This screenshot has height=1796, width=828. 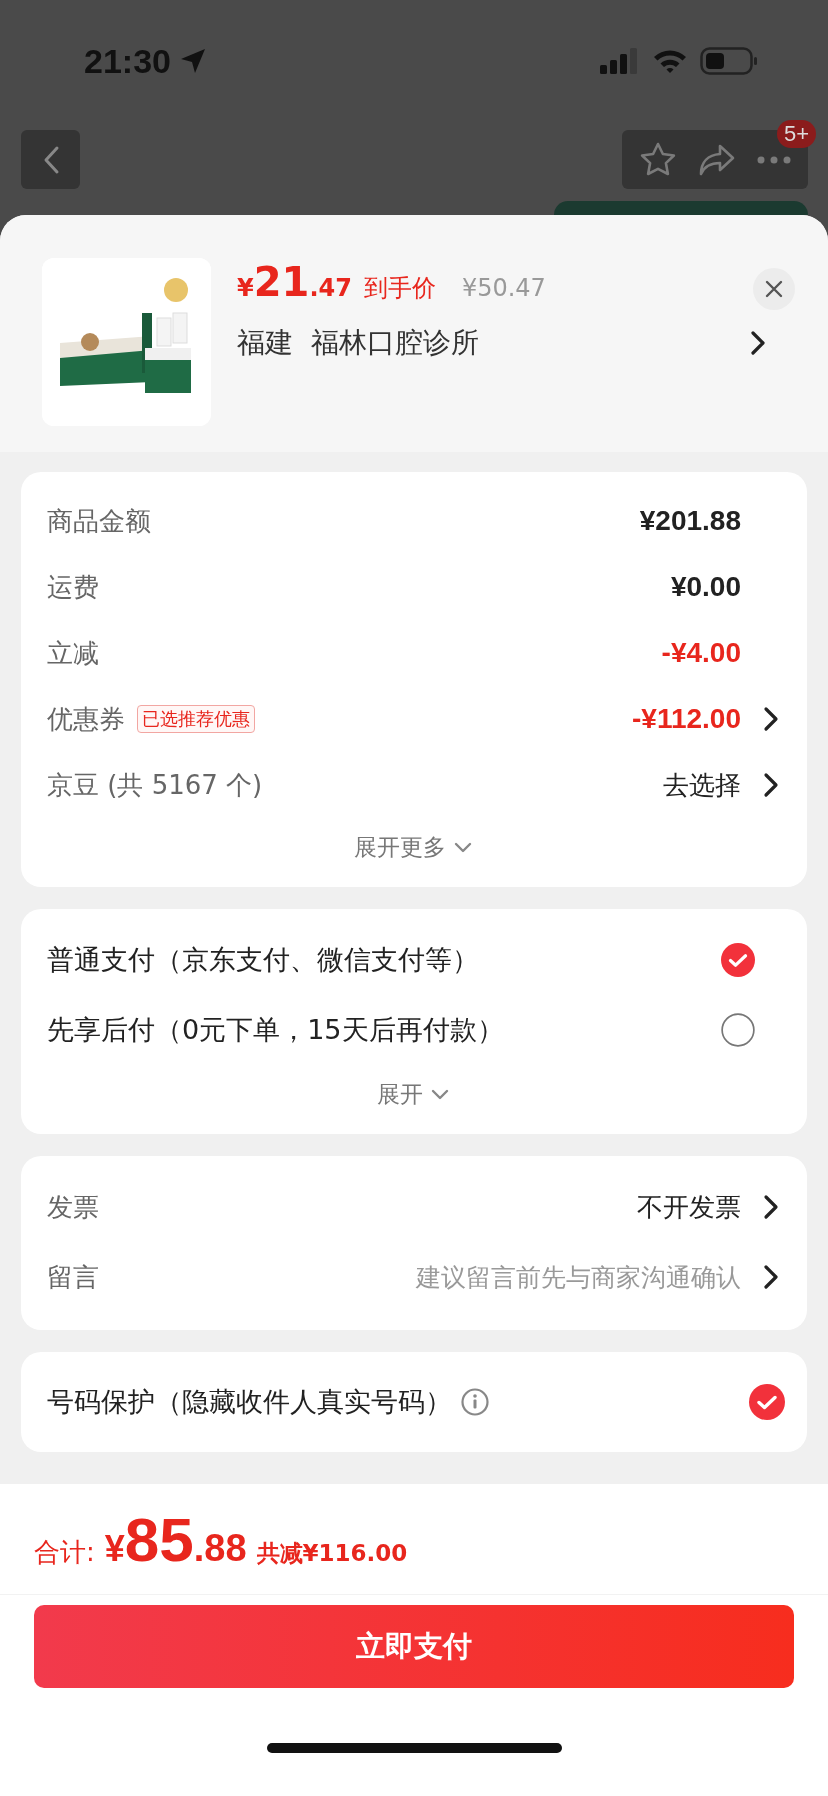 I want to click on expand-more-button: 展开更多, so click(x=413, y=847).